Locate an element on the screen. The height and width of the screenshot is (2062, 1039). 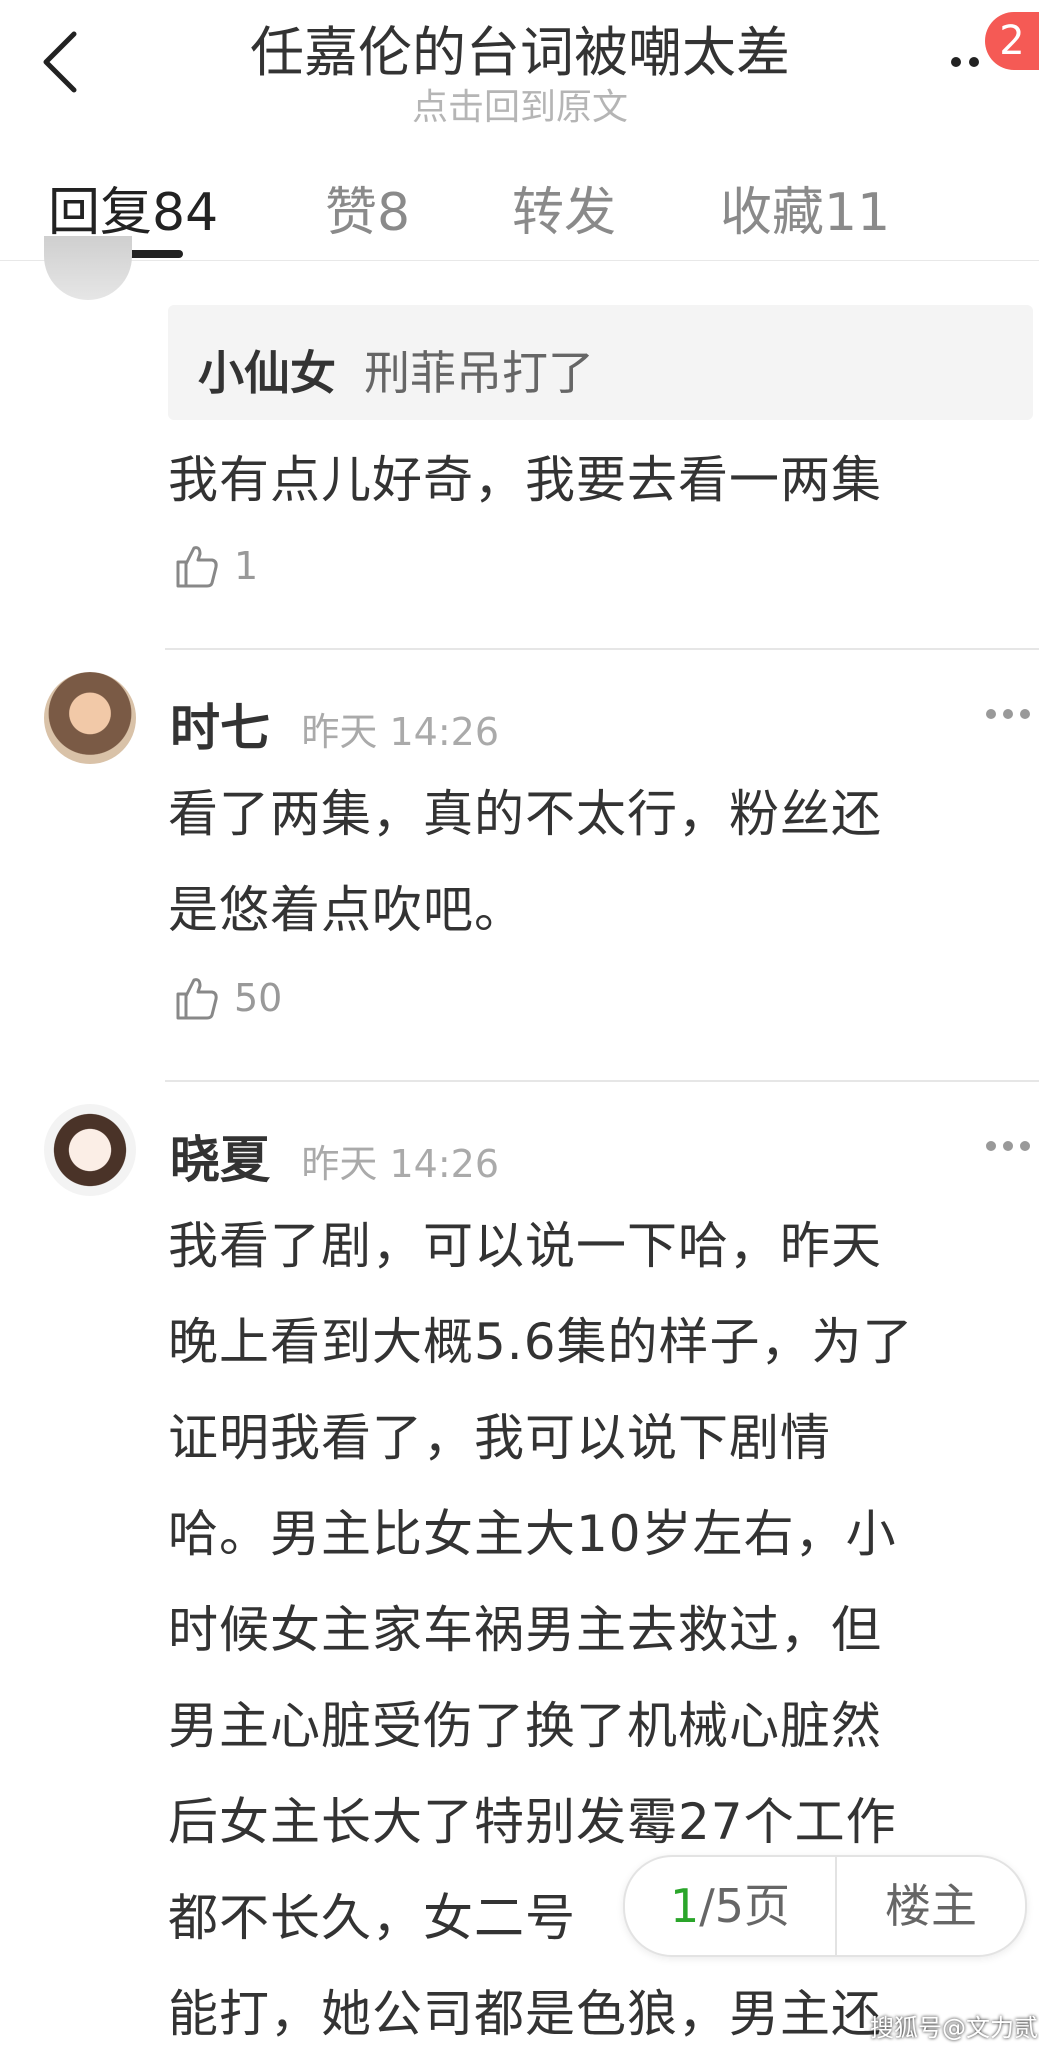
username-text: 晓夏 is located at coordinates (220, 1160).